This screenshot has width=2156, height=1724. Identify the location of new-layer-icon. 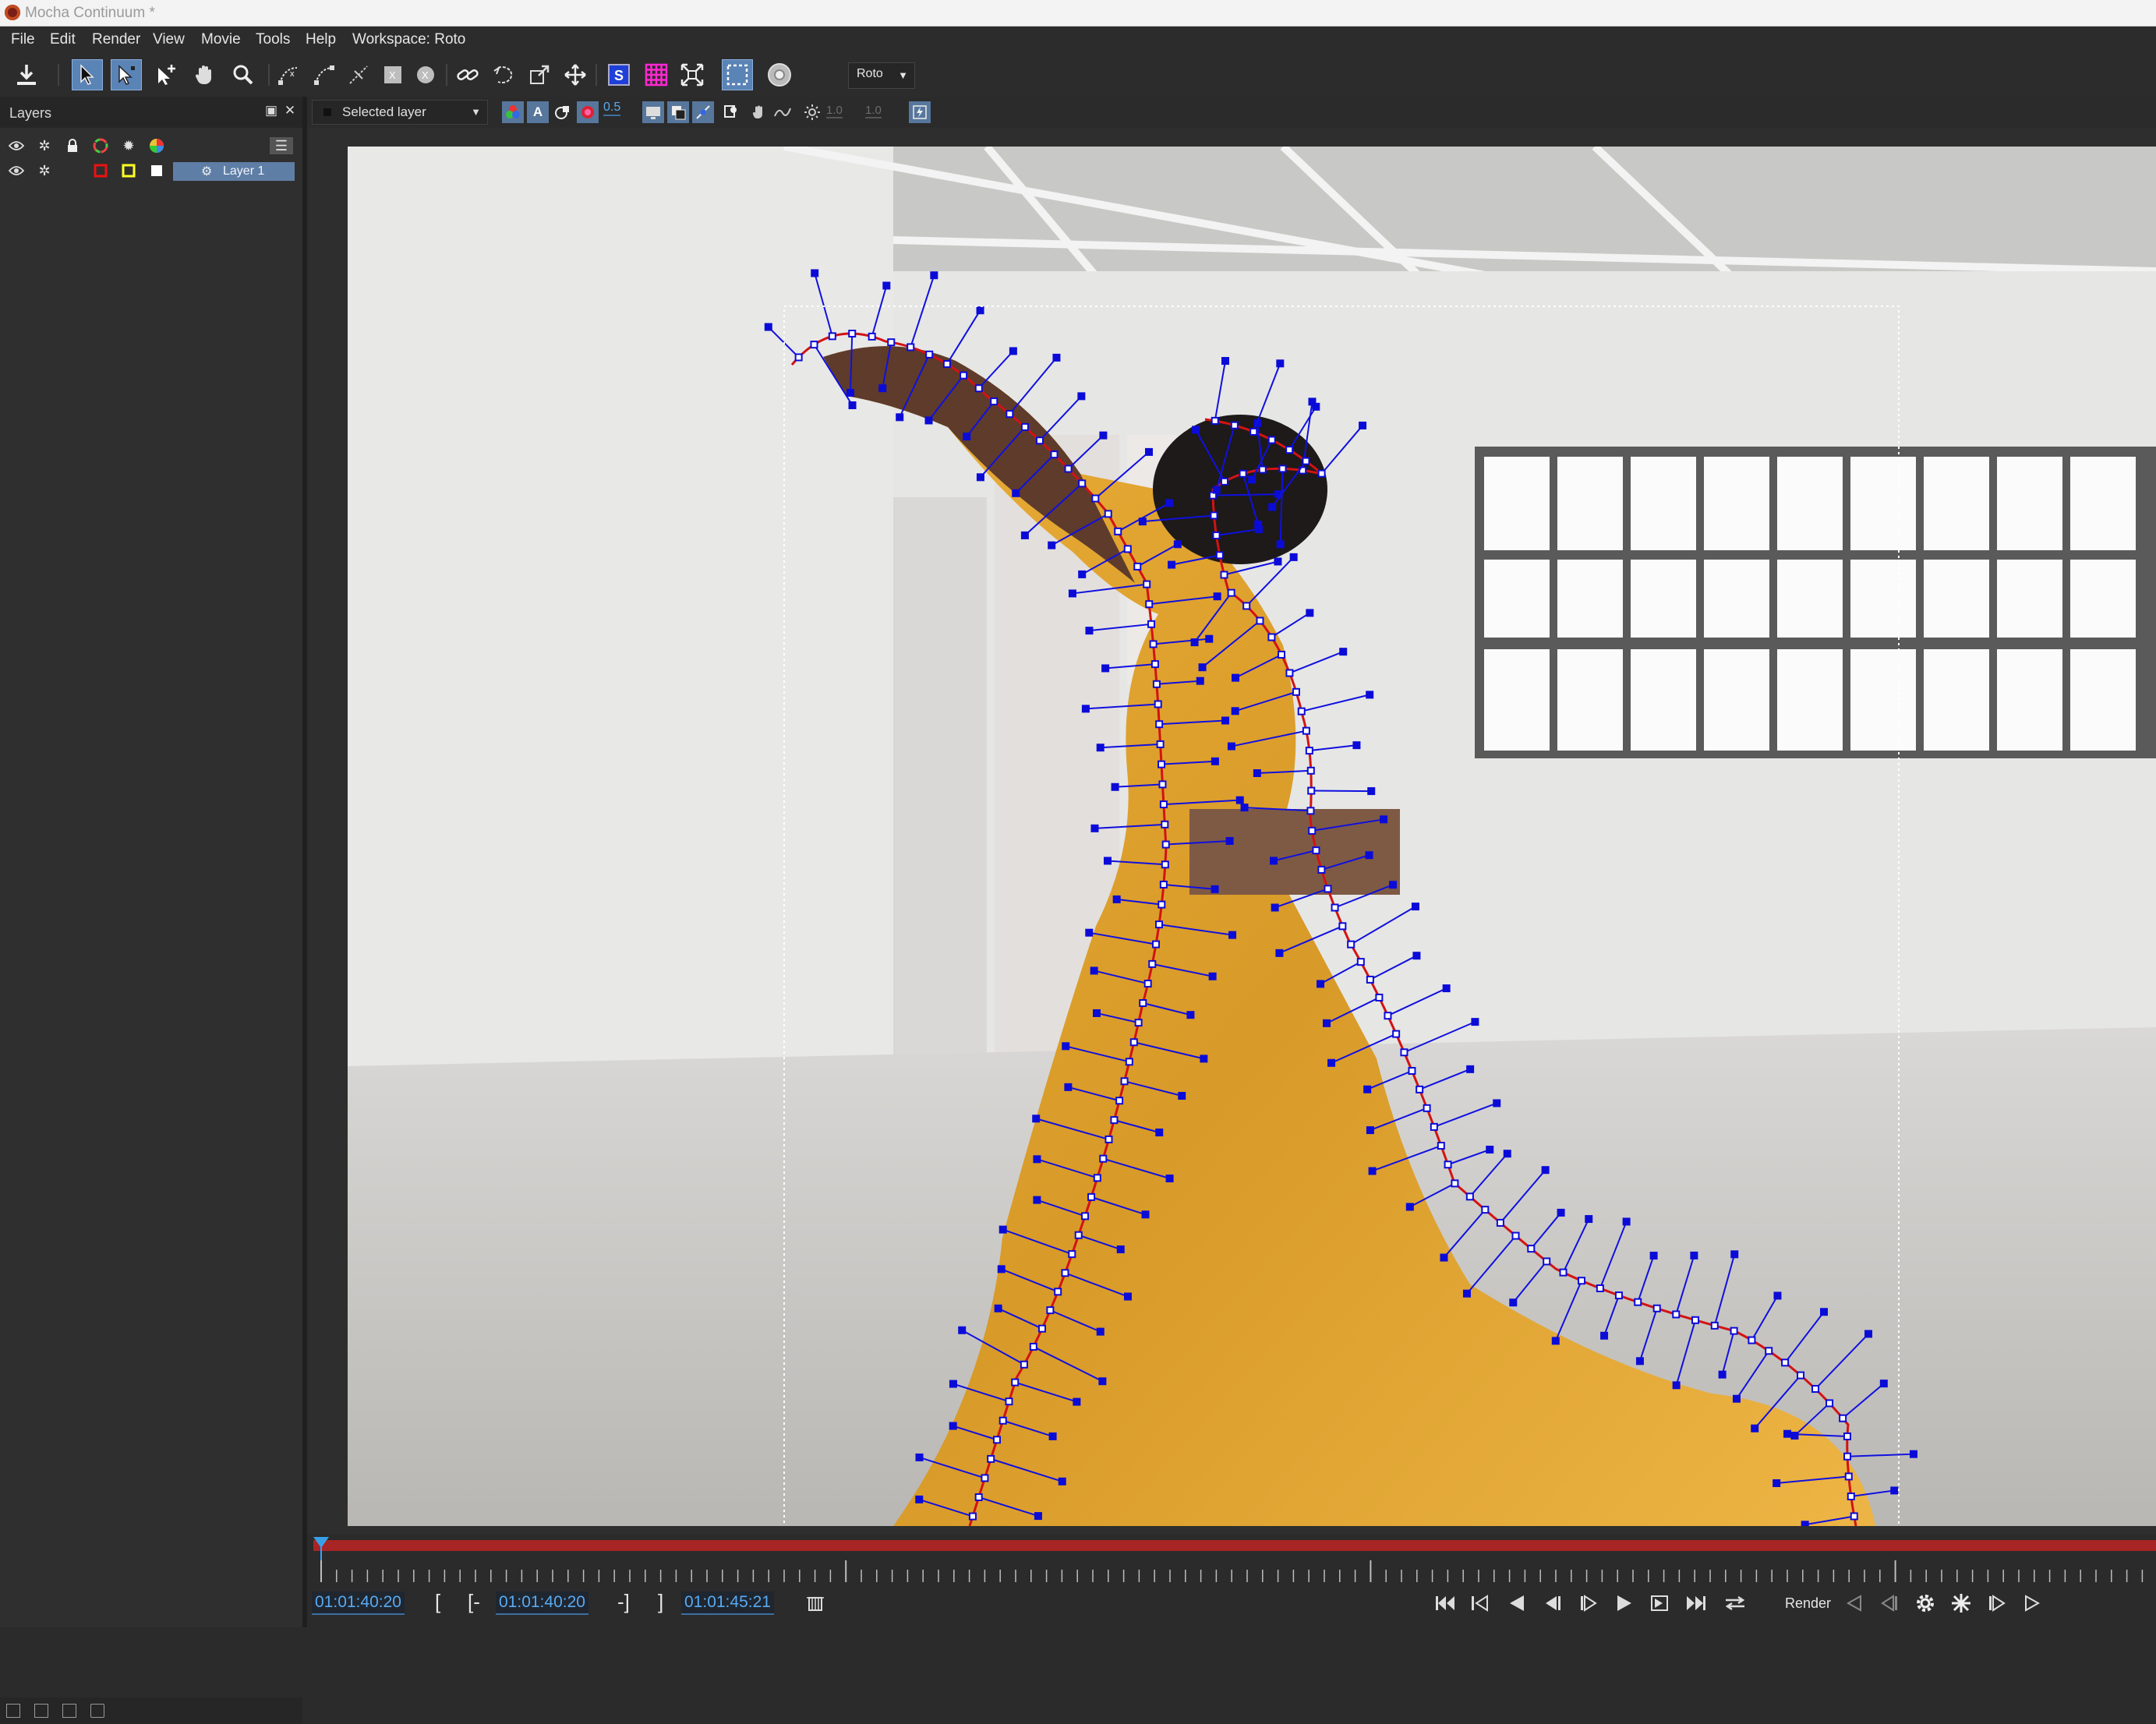
(41, 1711).